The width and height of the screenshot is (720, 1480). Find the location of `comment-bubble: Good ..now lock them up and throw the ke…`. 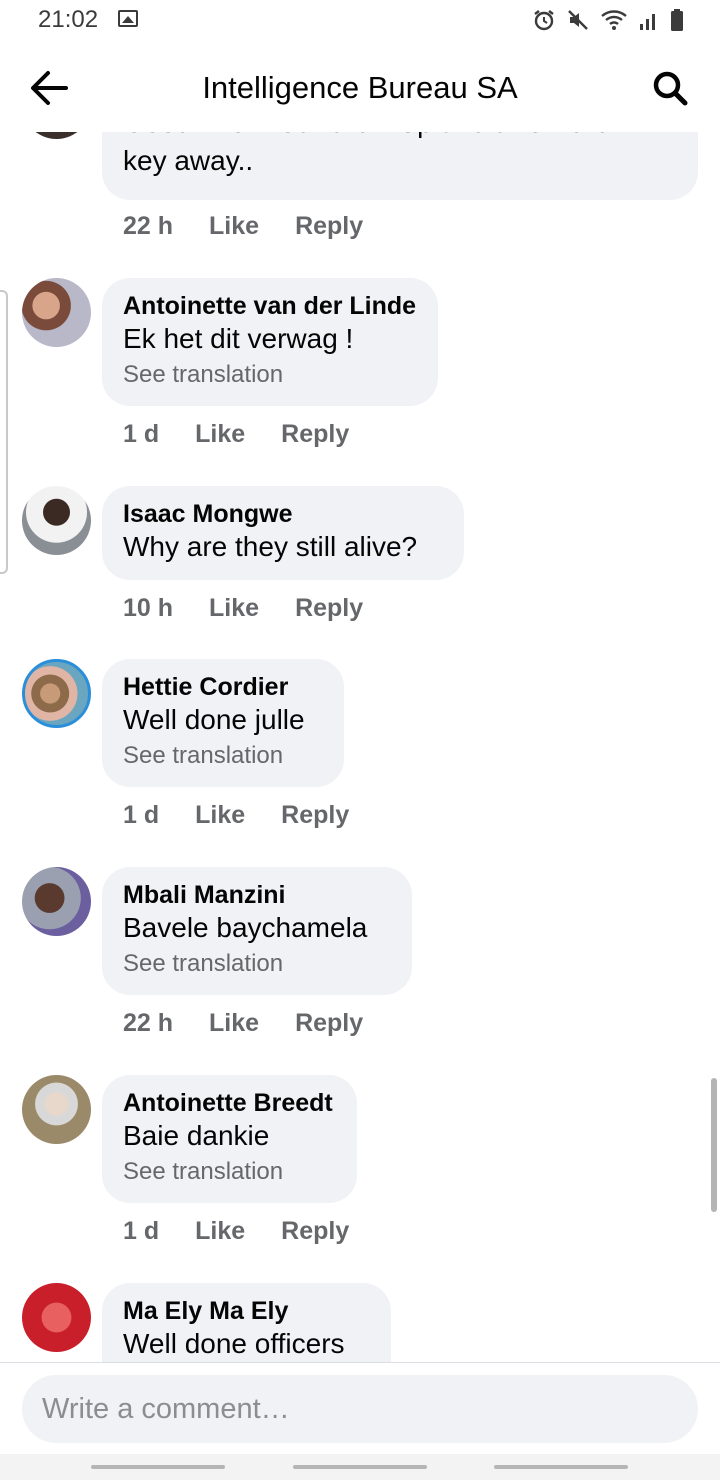

comment-bubble: Good ..now lock them up and throw the ke… is located at coordinates (400, 166).